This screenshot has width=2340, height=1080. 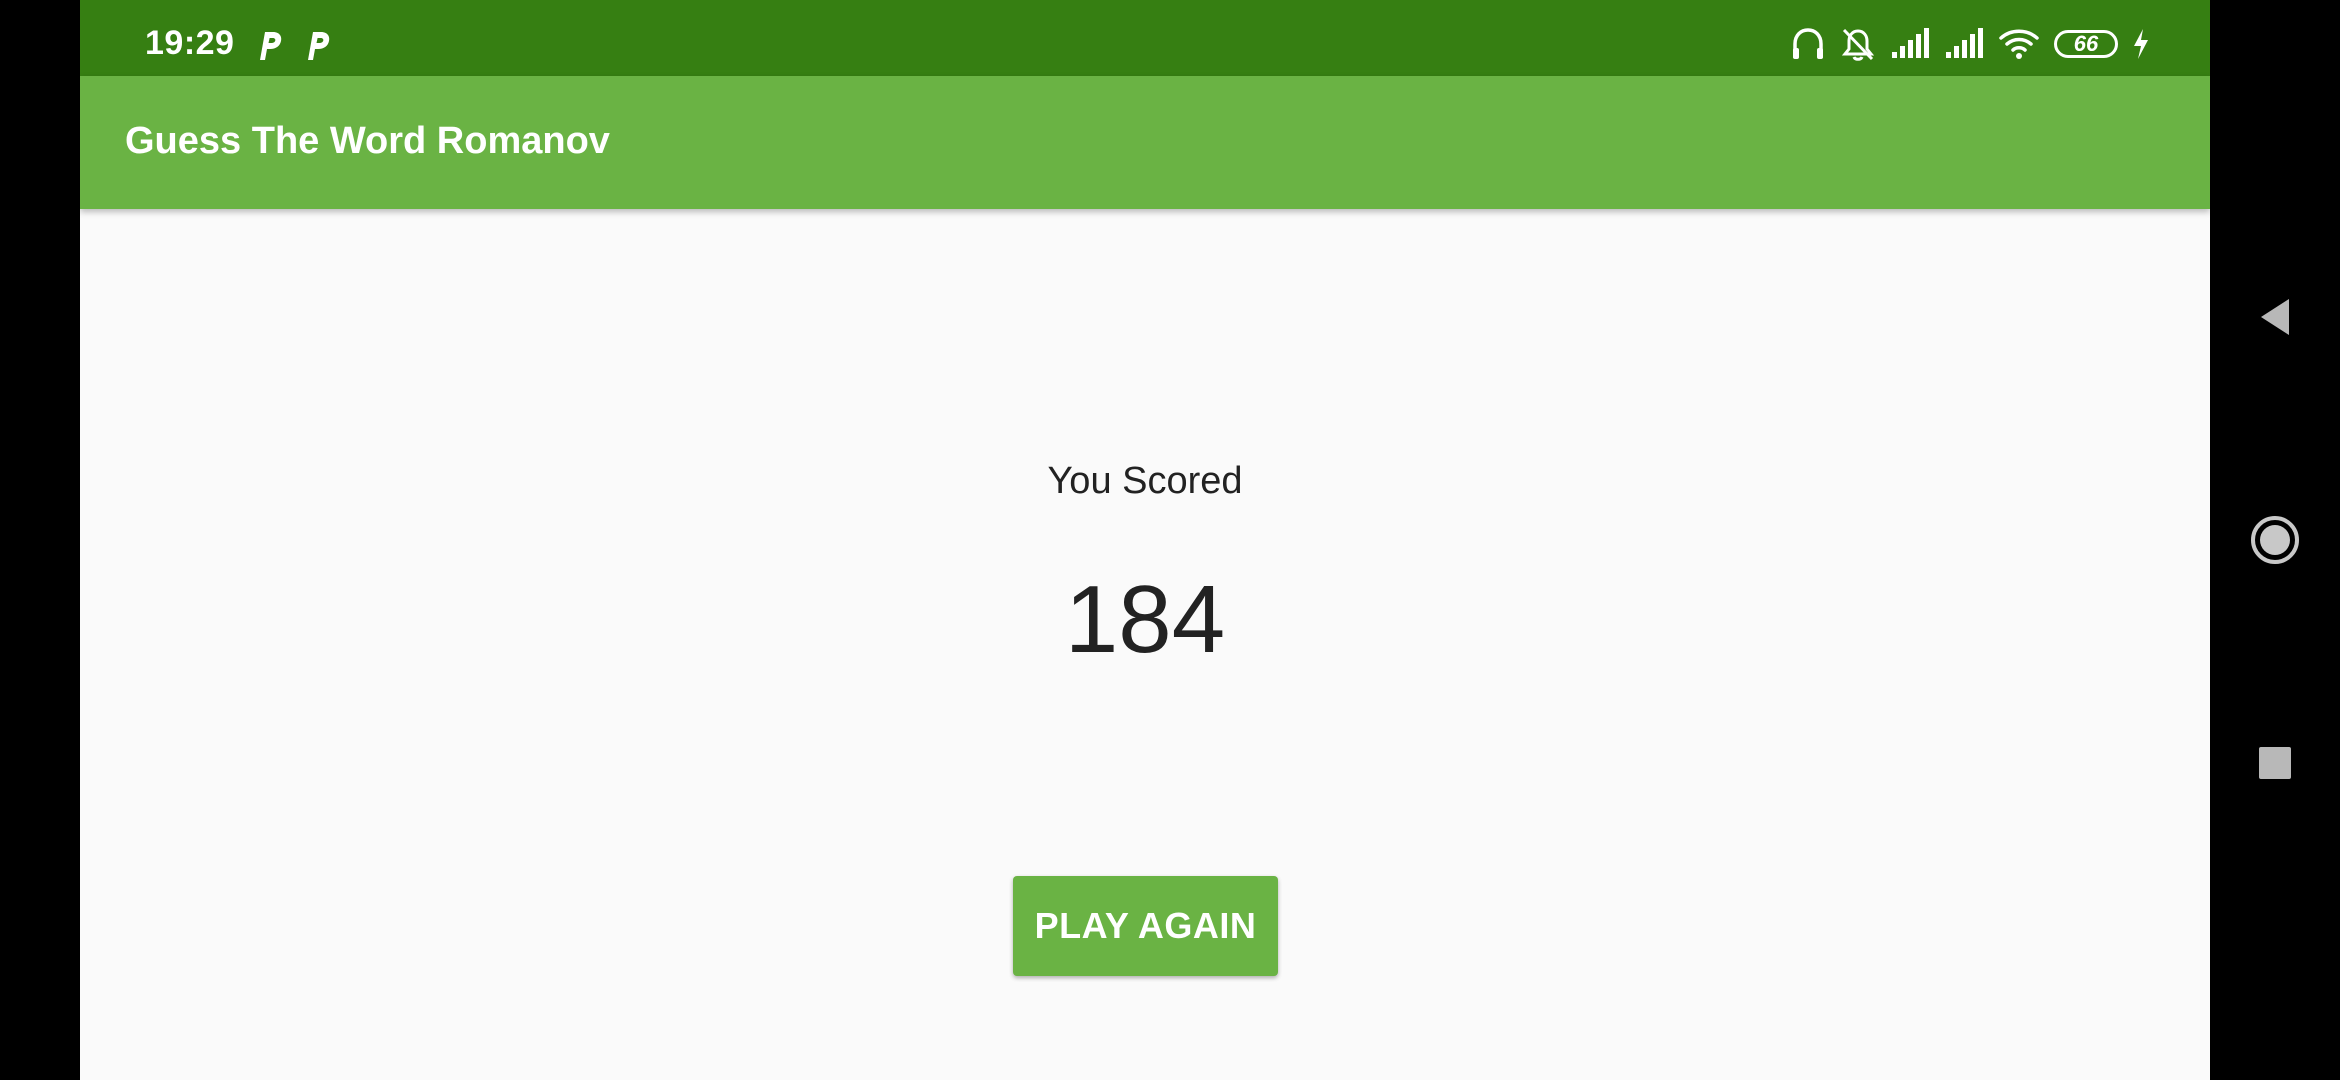 I want to click on score-value: 184, so click(x=1145, y=619).